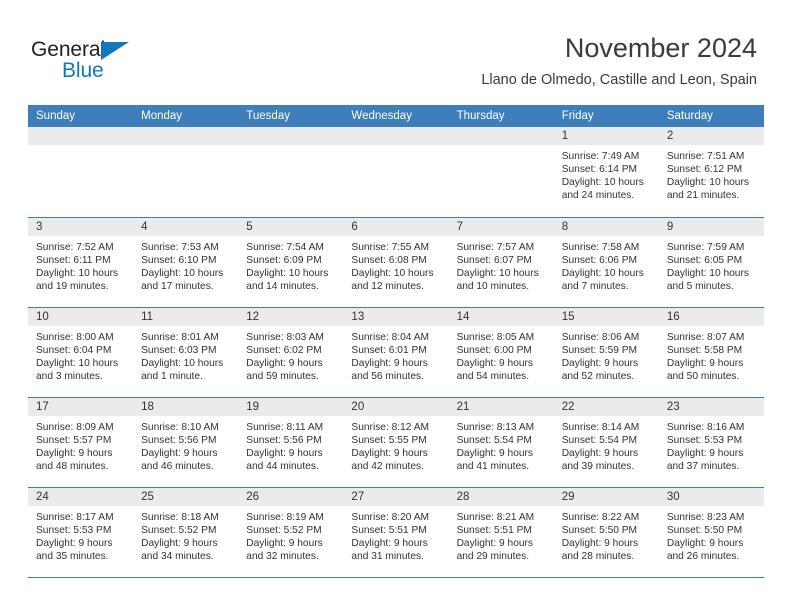 Image resolution: width=792 pixels, height=612 pixels. I want to click on sunrise-text: Sunrise: 8:12 AM, so click(390, 427).